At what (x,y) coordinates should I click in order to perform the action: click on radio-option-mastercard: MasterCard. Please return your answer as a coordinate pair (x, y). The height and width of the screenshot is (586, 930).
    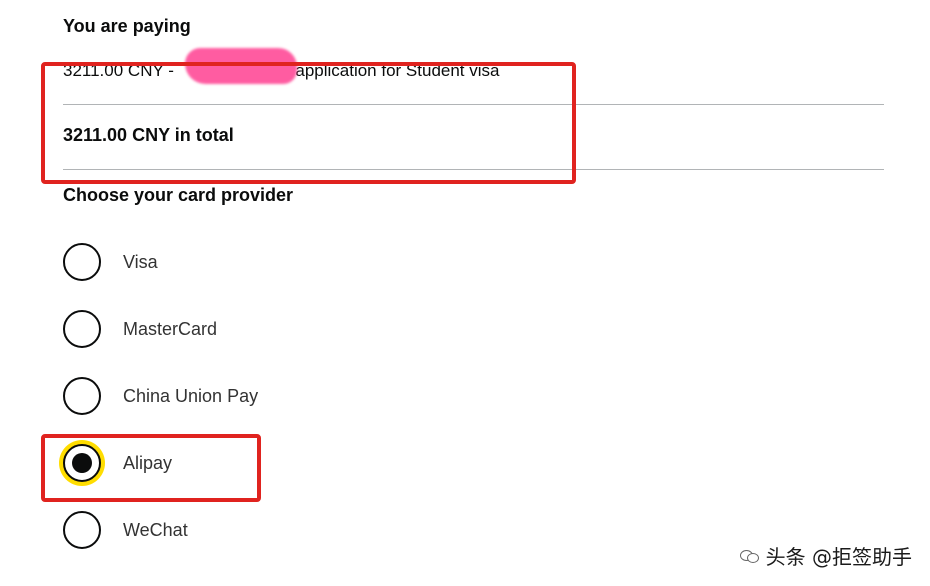
    Looking at the image, I should click on (140, 329).